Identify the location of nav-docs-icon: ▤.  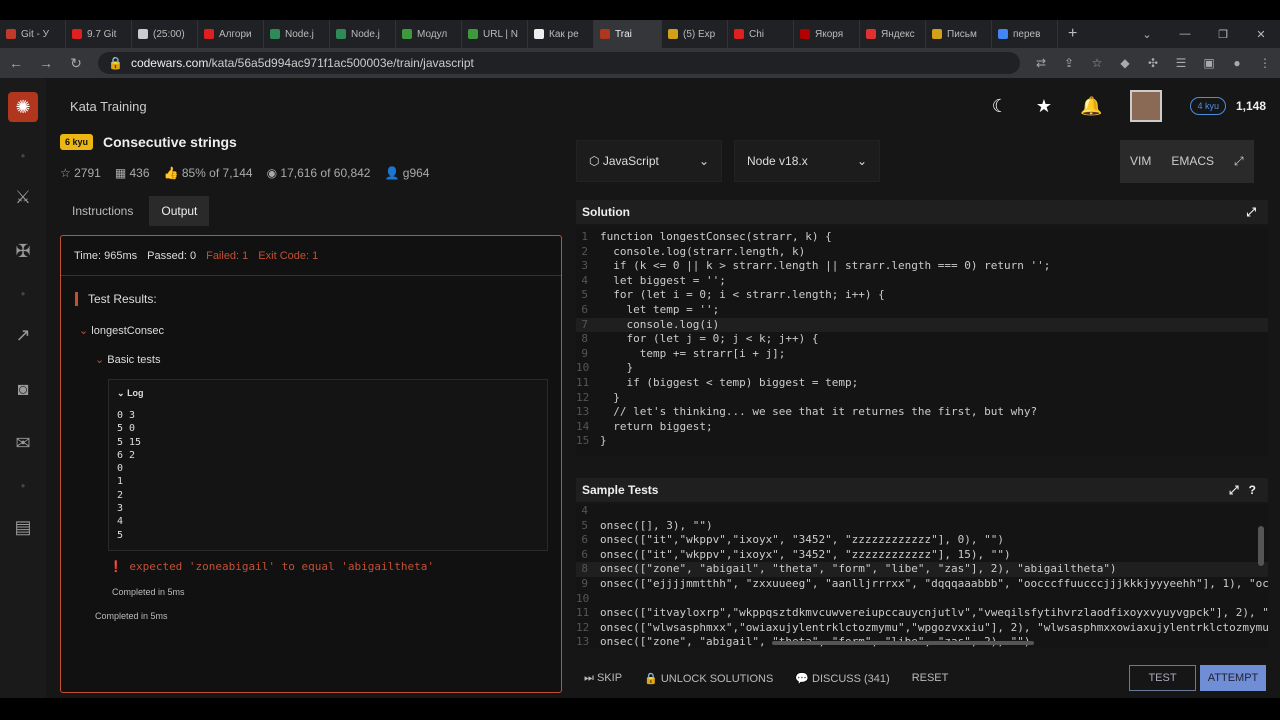
(22, 527).